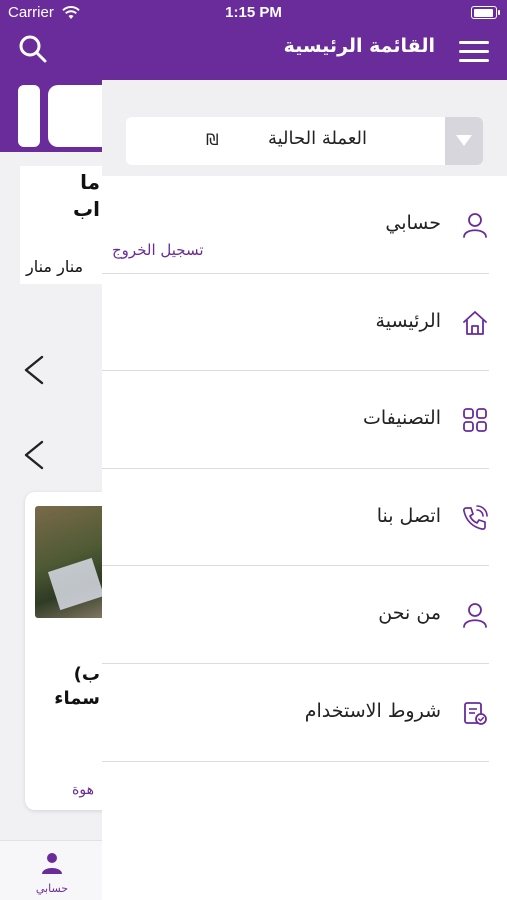 The width and height of the screenshot is (507, 900). Describe the element at coordinates (474, 52) in the screenshot. I see `hamburger-icon` at that location.